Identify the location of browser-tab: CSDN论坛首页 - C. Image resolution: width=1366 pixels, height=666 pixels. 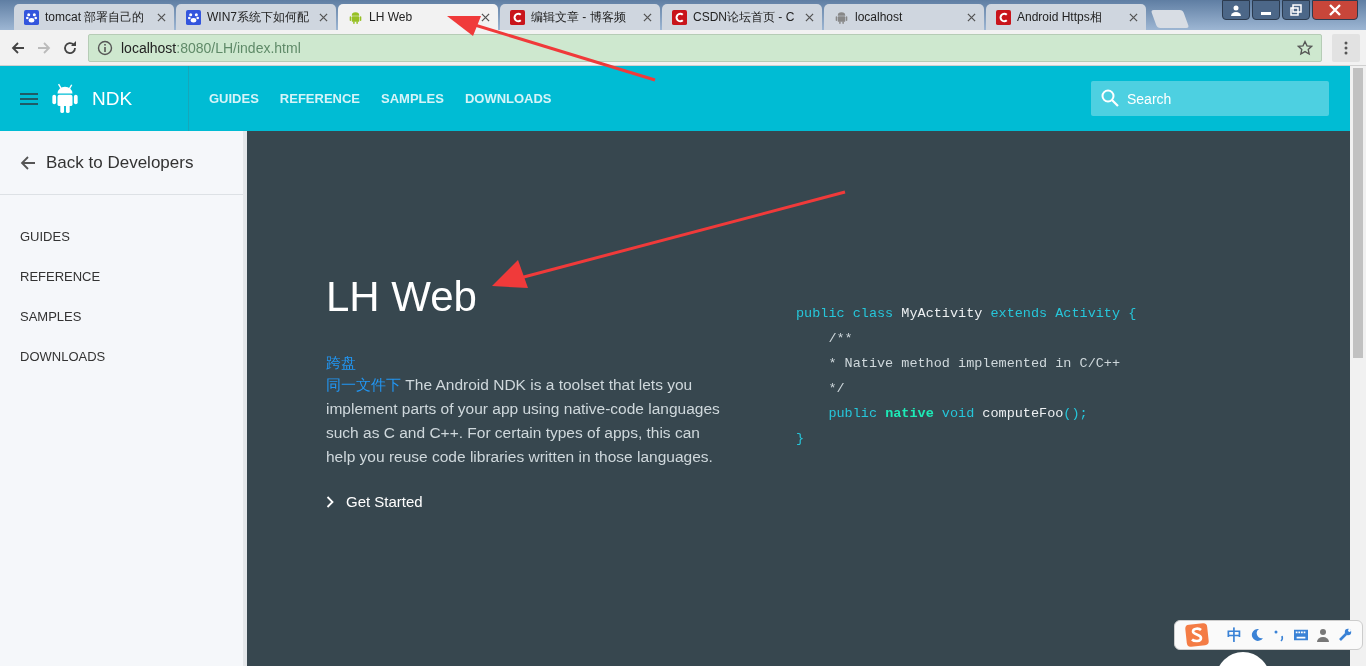
(742, 17).